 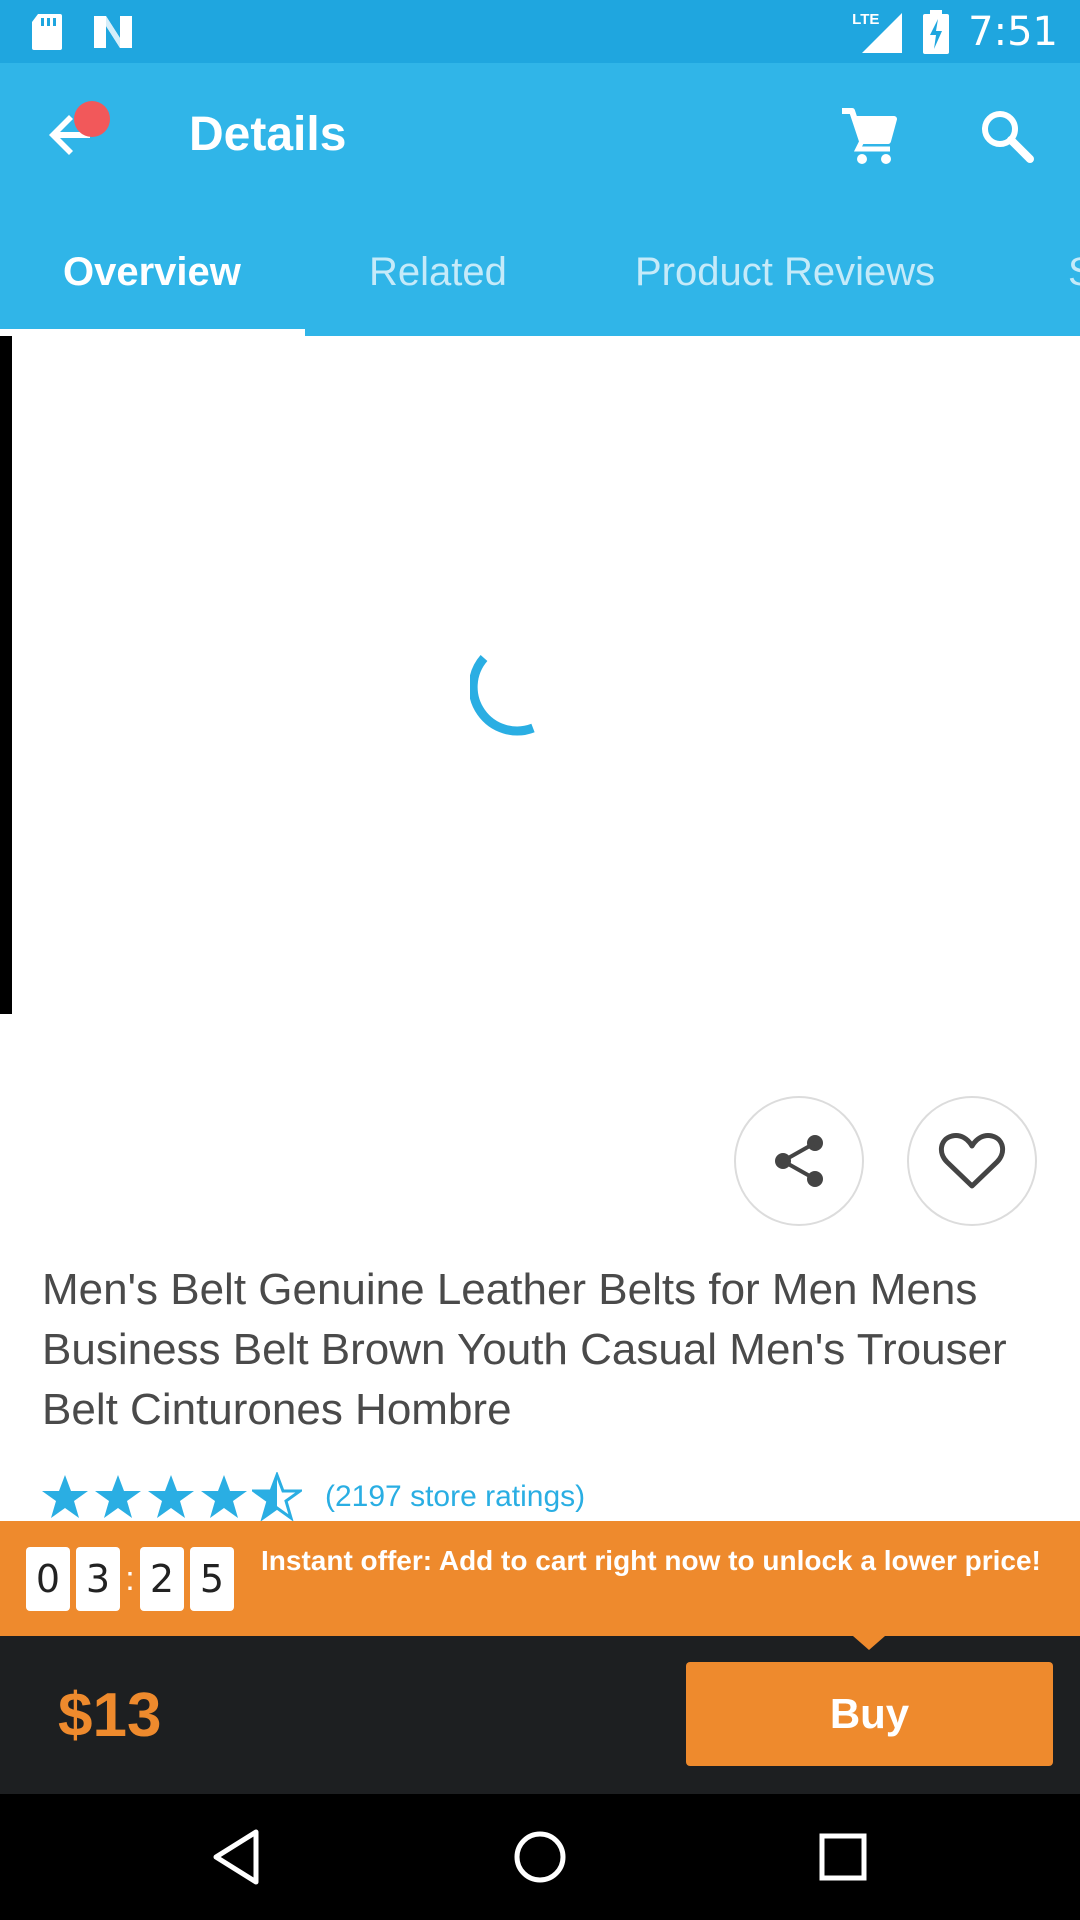 What do you see at coordinates (540, 134) in the screenshot?
I see `app-bar: Details` at bounding box center [540, 134].